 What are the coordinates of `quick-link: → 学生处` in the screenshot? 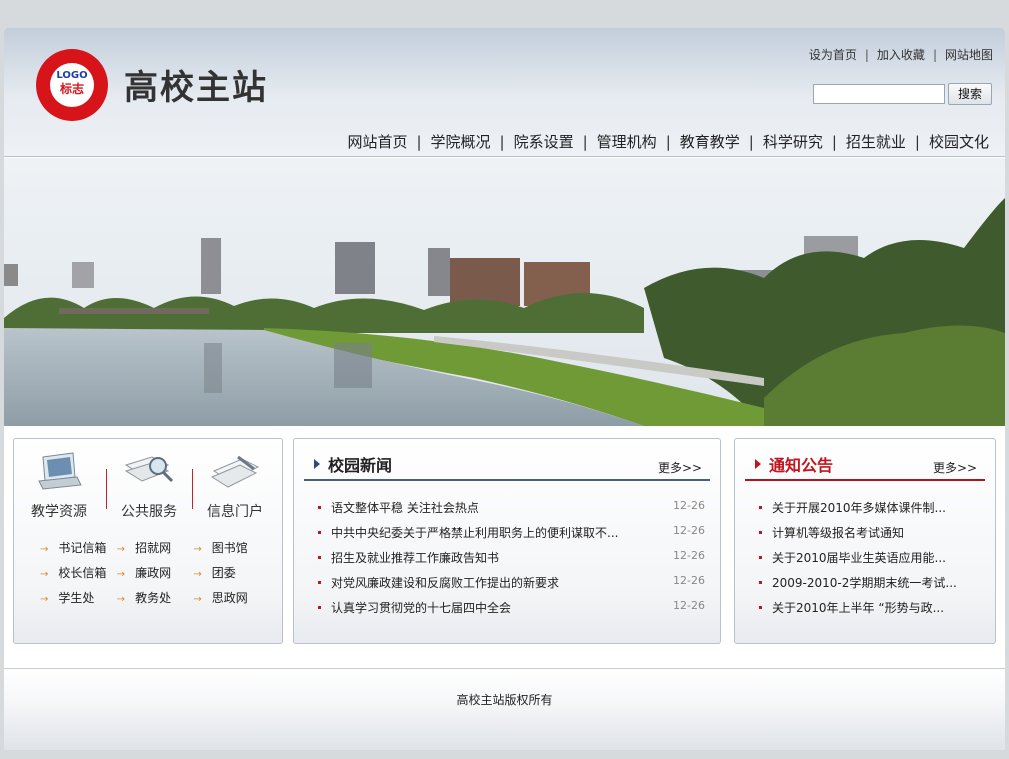 It's located at (78, 601).